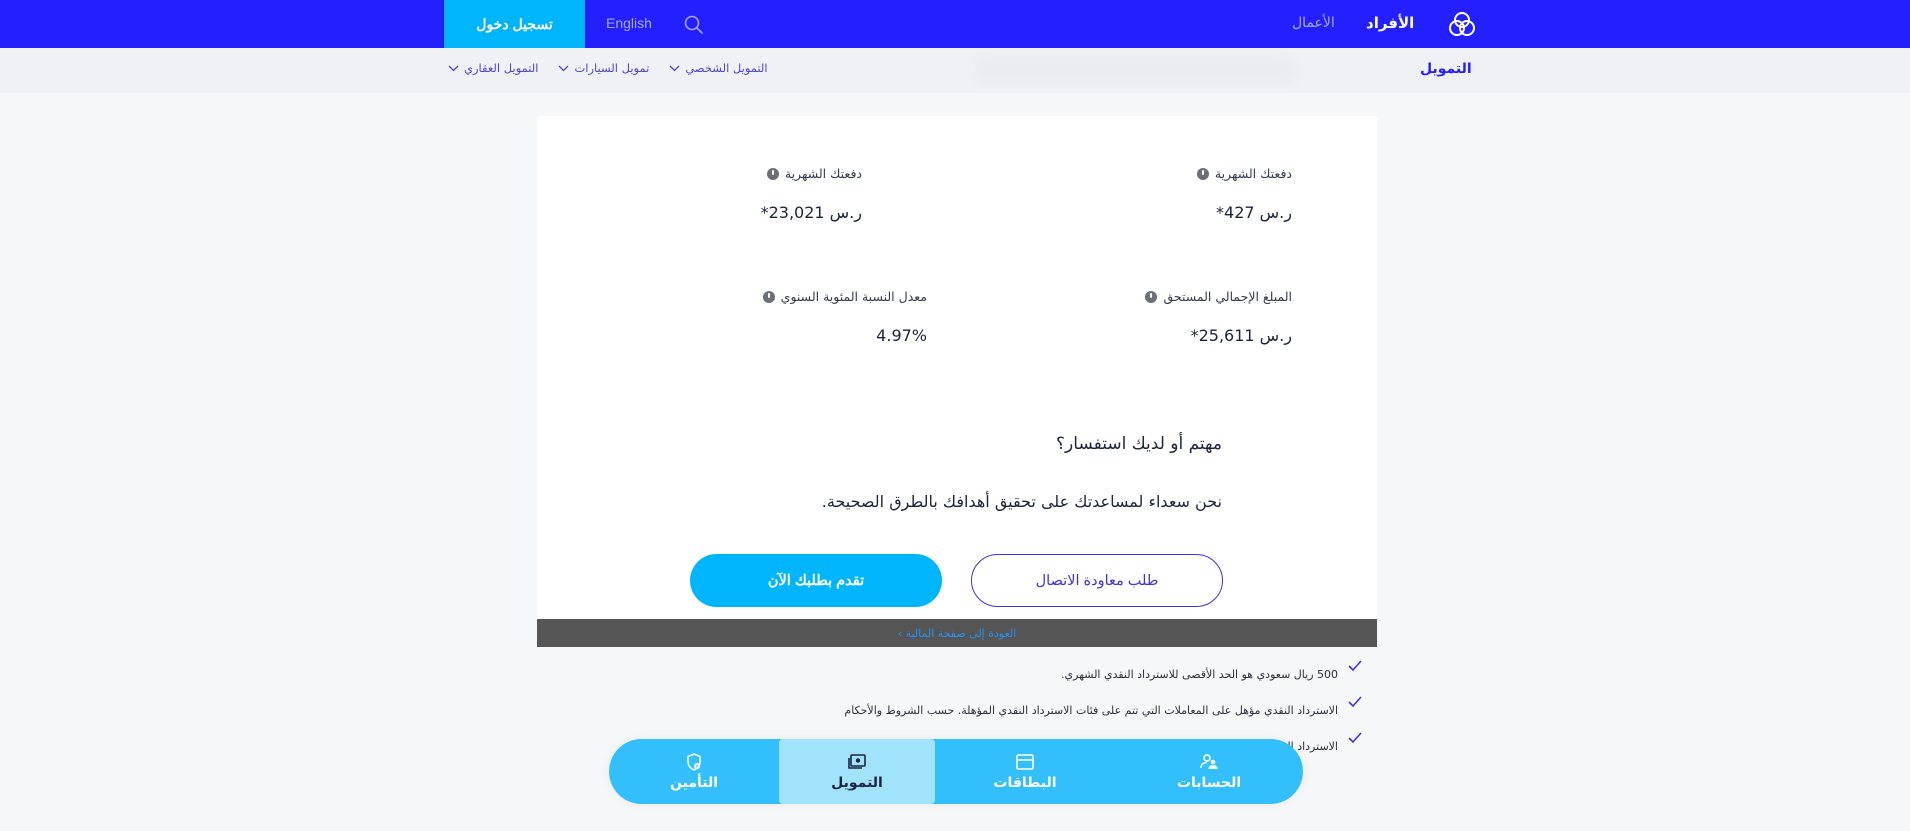  Describe the element at coordinates (844, 317) in the screenshot. I see `stat-apr: معدل النسبة المئوية السنوي 4.97%` at that location.